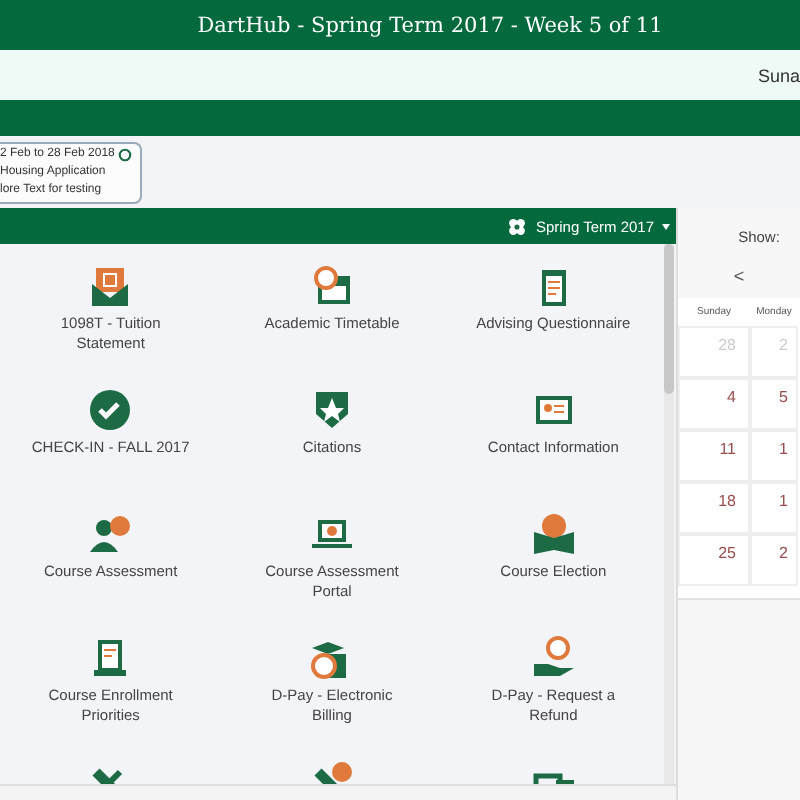 The width and height of the screenshot is (800, 800). Describe the element at coordinates (110, 286) in the screenshot. I see `envelope-icon` at that location.